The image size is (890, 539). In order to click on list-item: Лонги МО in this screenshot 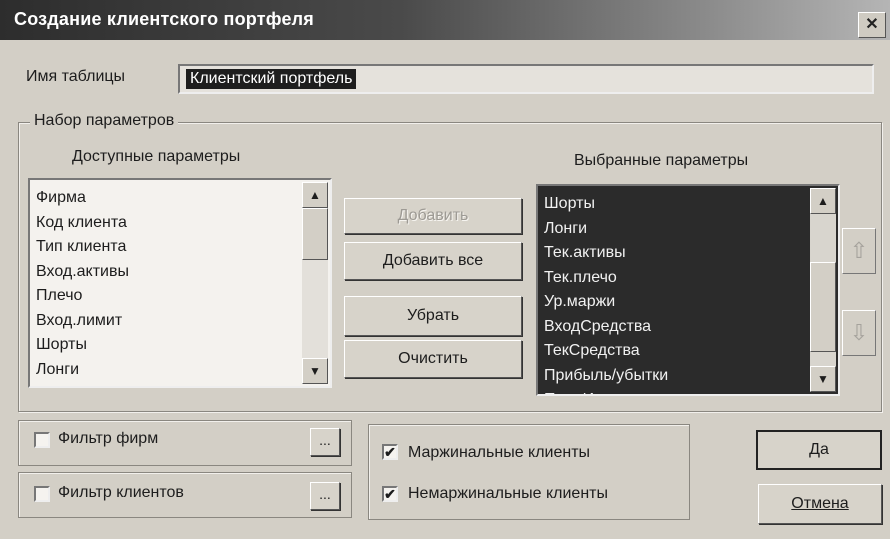, I will do `click(167, 384)`.